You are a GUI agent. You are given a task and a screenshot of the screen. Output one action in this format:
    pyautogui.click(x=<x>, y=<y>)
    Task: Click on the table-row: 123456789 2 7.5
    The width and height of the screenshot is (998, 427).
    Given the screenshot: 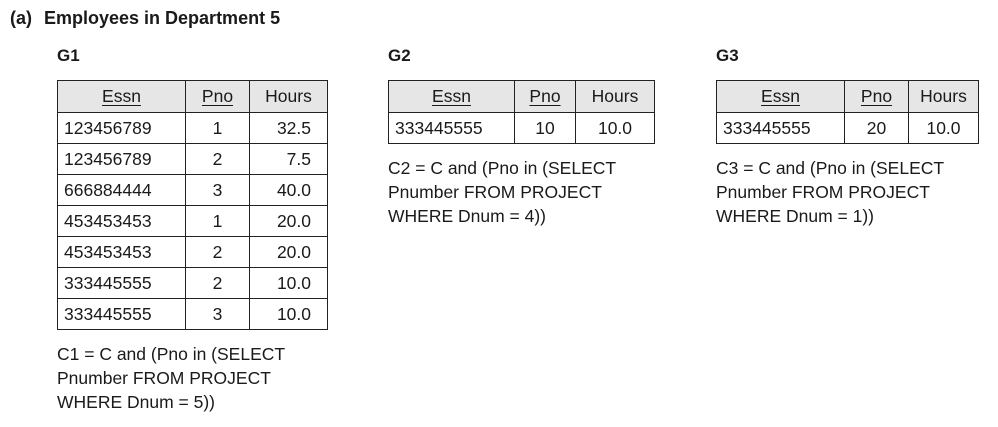 What is the action you would take?
    pyautogui.click(x=192, y=159)
    